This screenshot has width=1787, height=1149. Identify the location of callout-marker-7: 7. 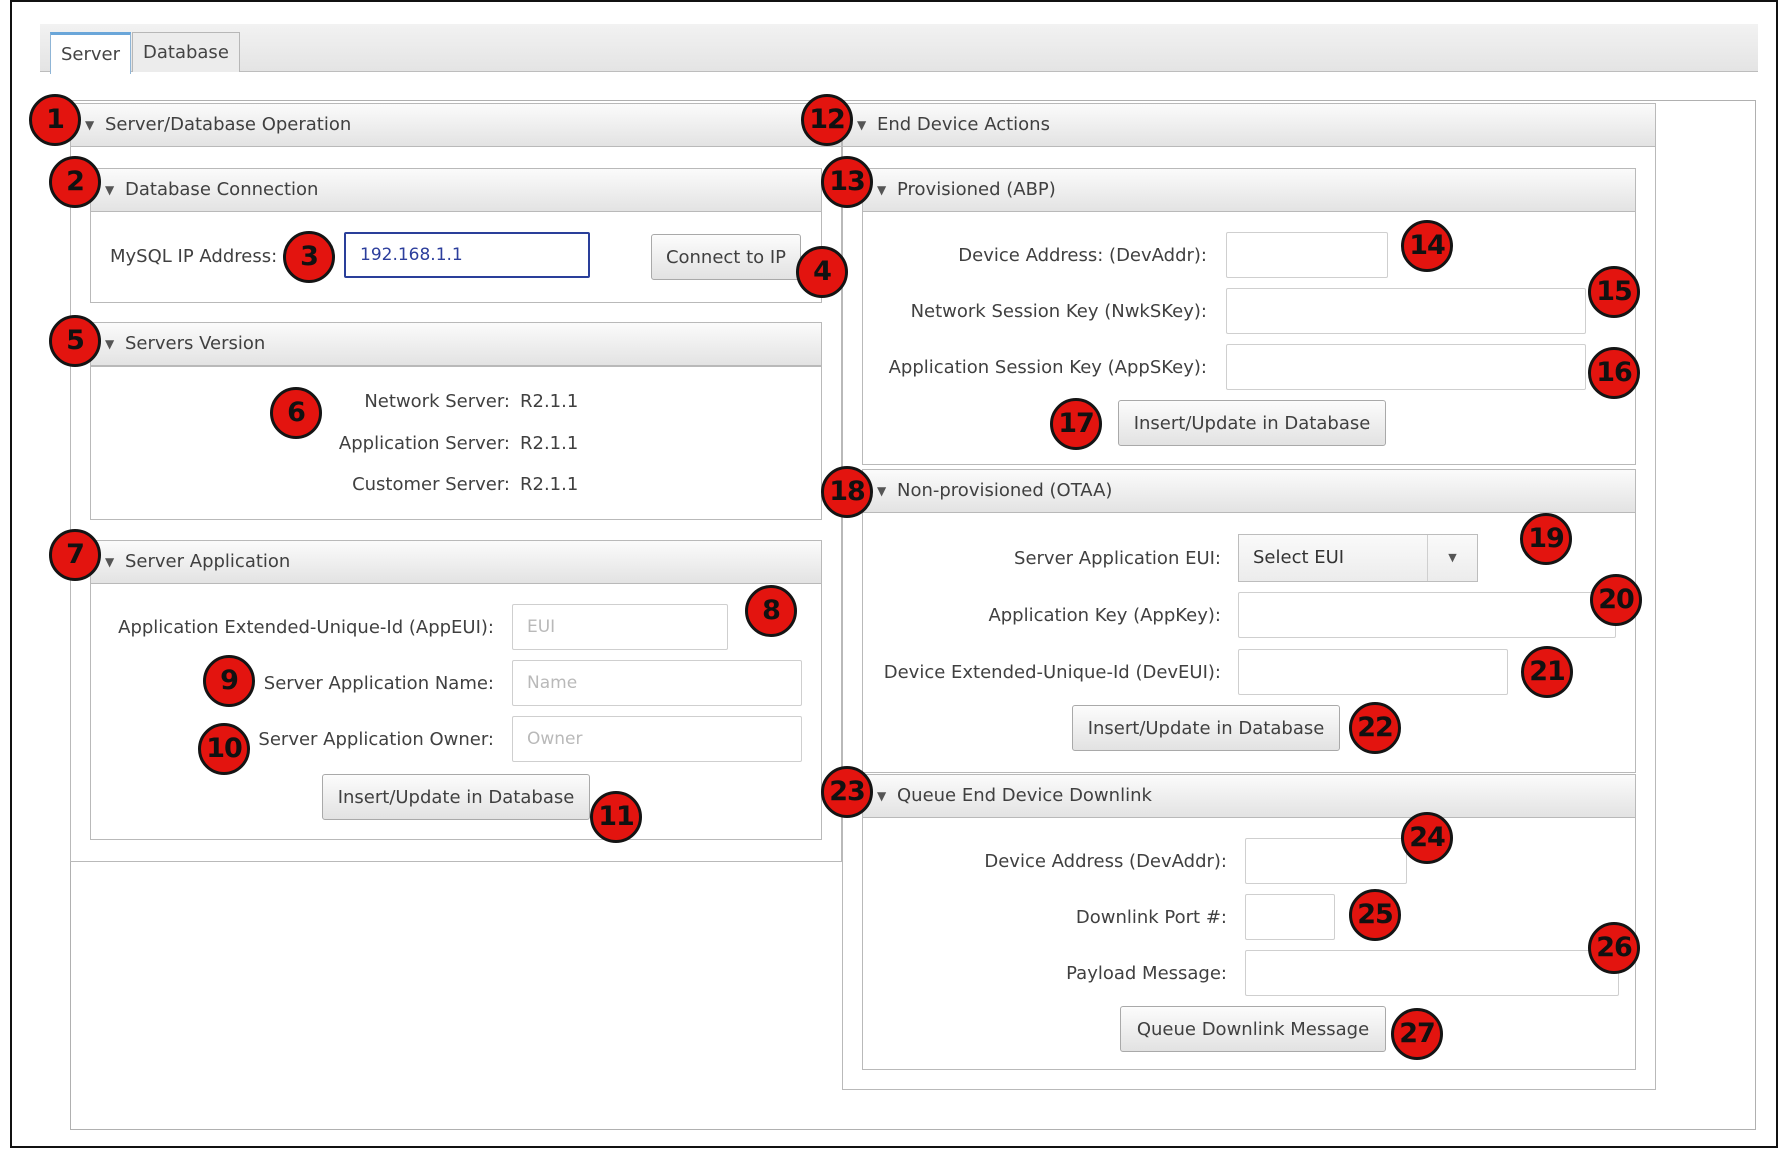
(75, 555).